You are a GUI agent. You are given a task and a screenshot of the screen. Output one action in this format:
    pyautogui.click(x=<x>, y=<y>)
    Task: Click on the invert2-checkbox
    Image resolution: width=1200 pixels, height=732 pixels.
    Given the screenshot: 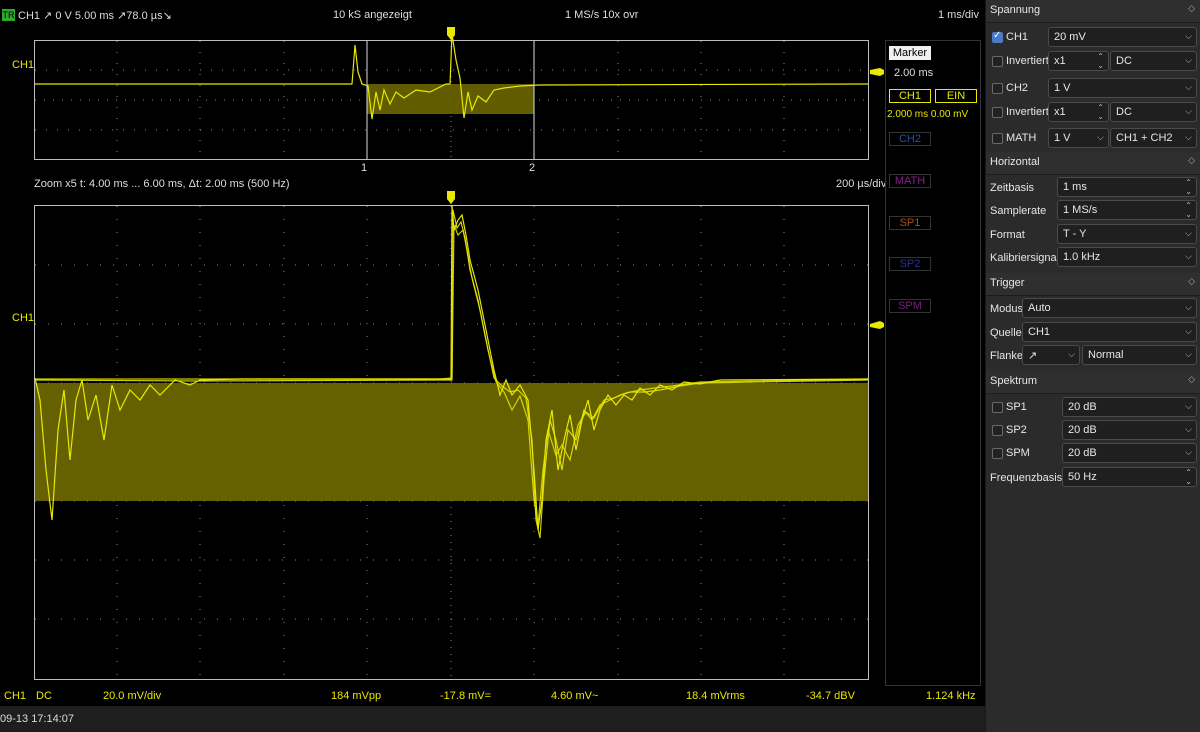 What is the action you would take?
    pyautogui.click(x=997, y=112)
    